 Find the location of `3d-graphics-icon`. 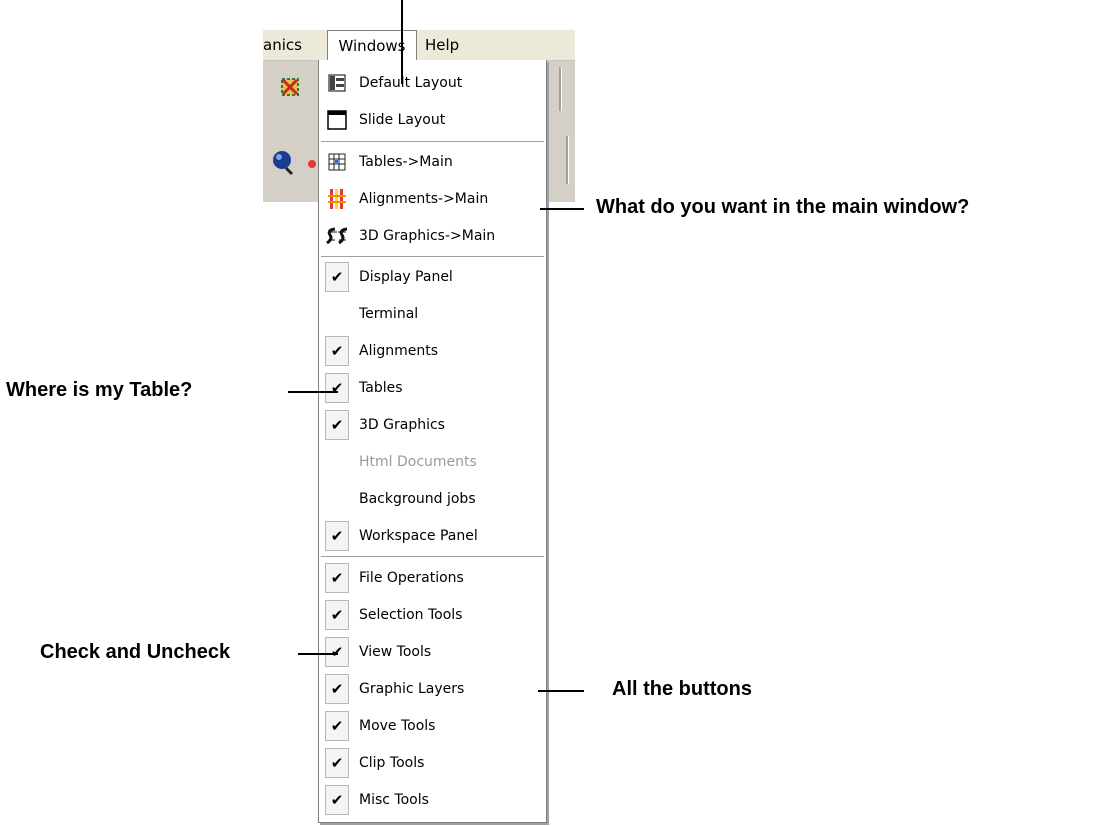

3d-graphics-icon is located at coordinates (337, 235).